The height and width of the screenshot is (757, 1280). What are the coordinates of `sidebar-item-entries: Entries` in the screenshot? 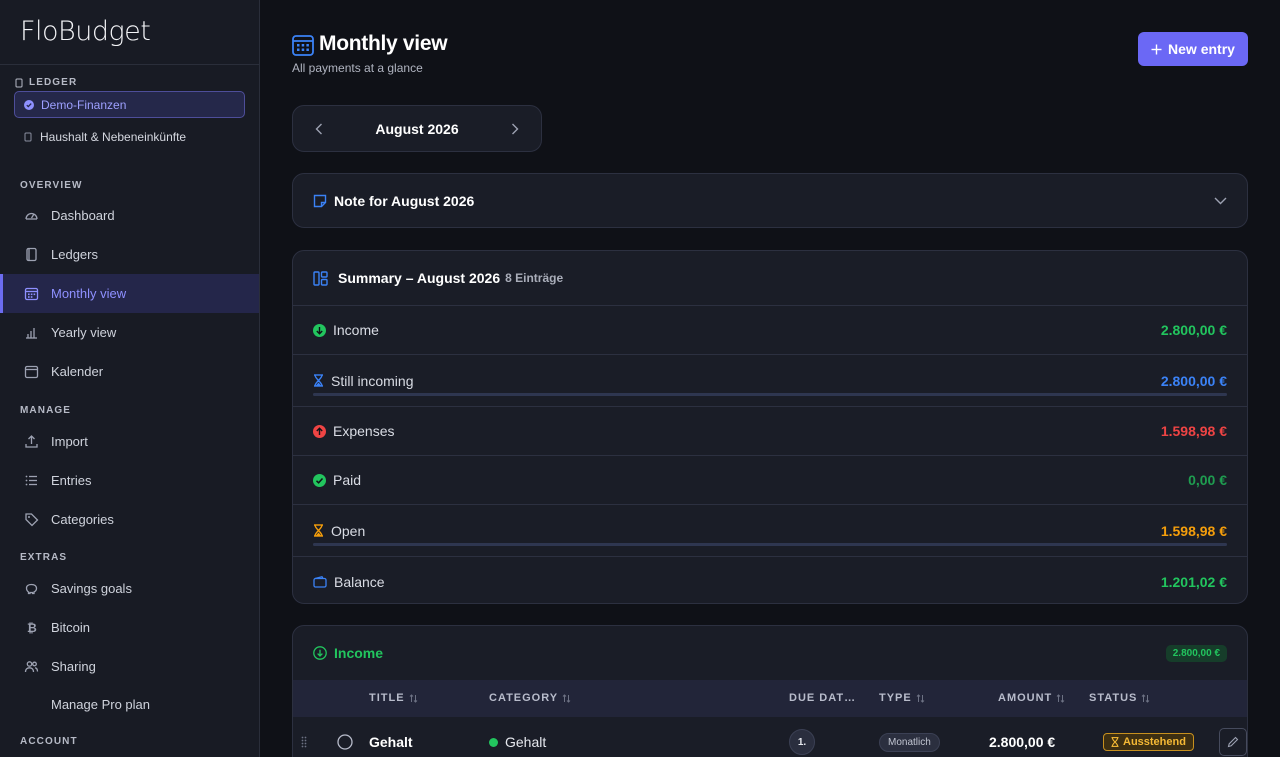 It's located at (129, 480).